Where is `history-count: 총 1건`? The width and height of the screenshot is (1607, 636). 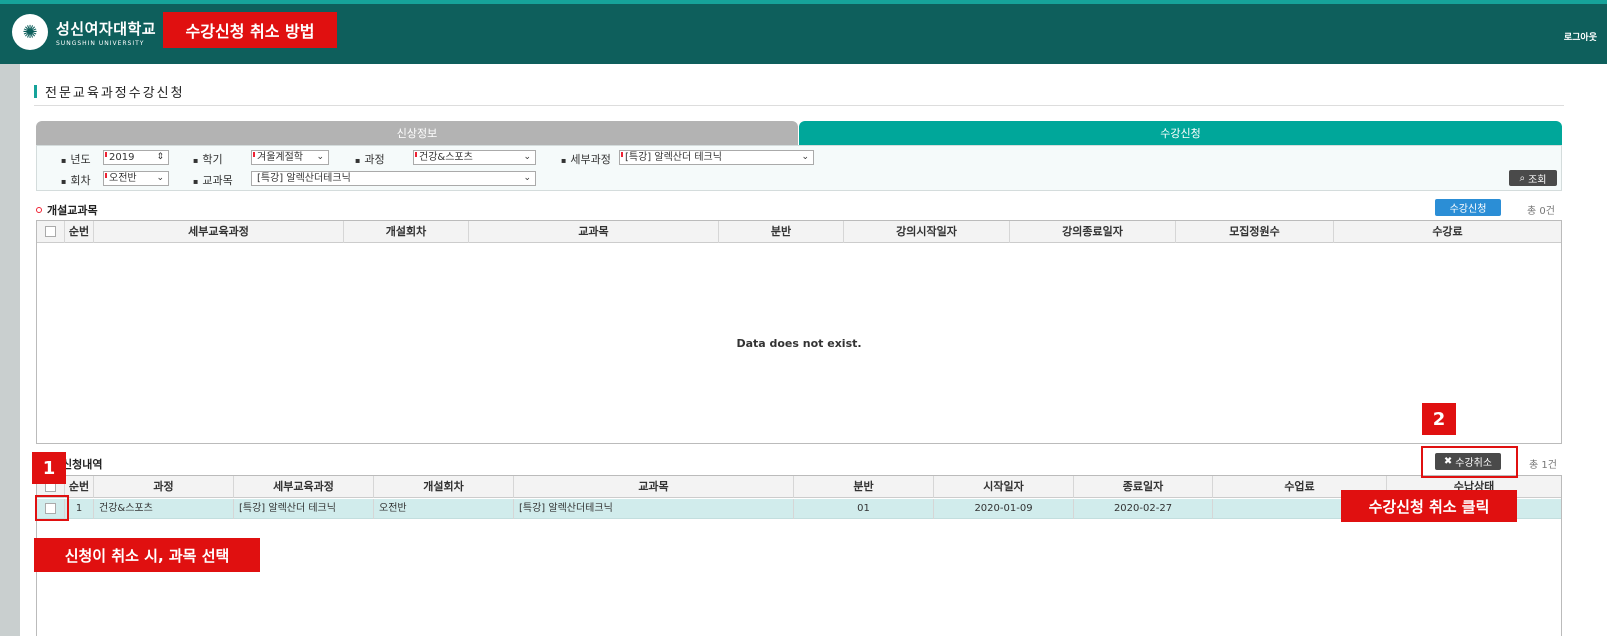 history-count: 총 1건 is located at coordinates (1543, 465).